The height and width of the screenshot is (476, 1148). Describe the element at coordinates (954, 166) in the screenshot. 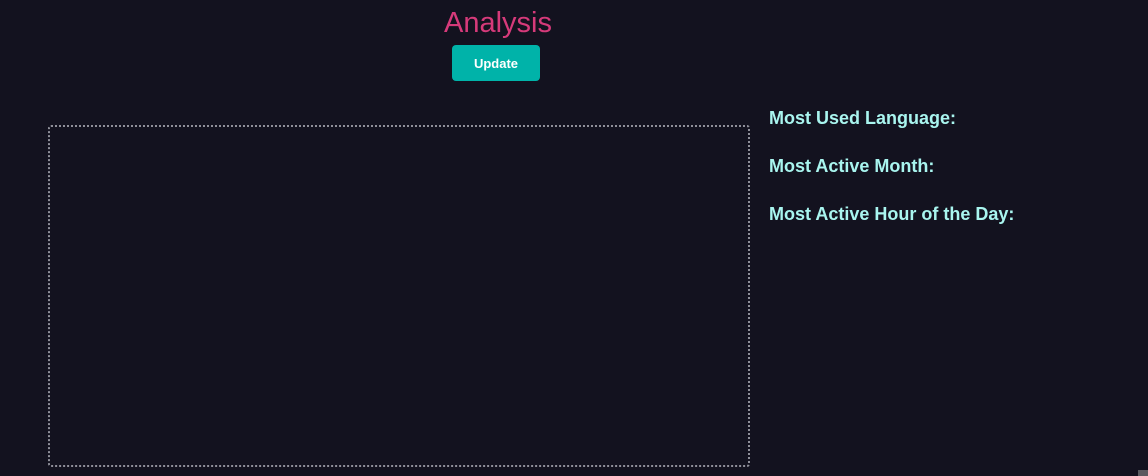

I see `stat-most-active-month: Most Active Month:` at that location.